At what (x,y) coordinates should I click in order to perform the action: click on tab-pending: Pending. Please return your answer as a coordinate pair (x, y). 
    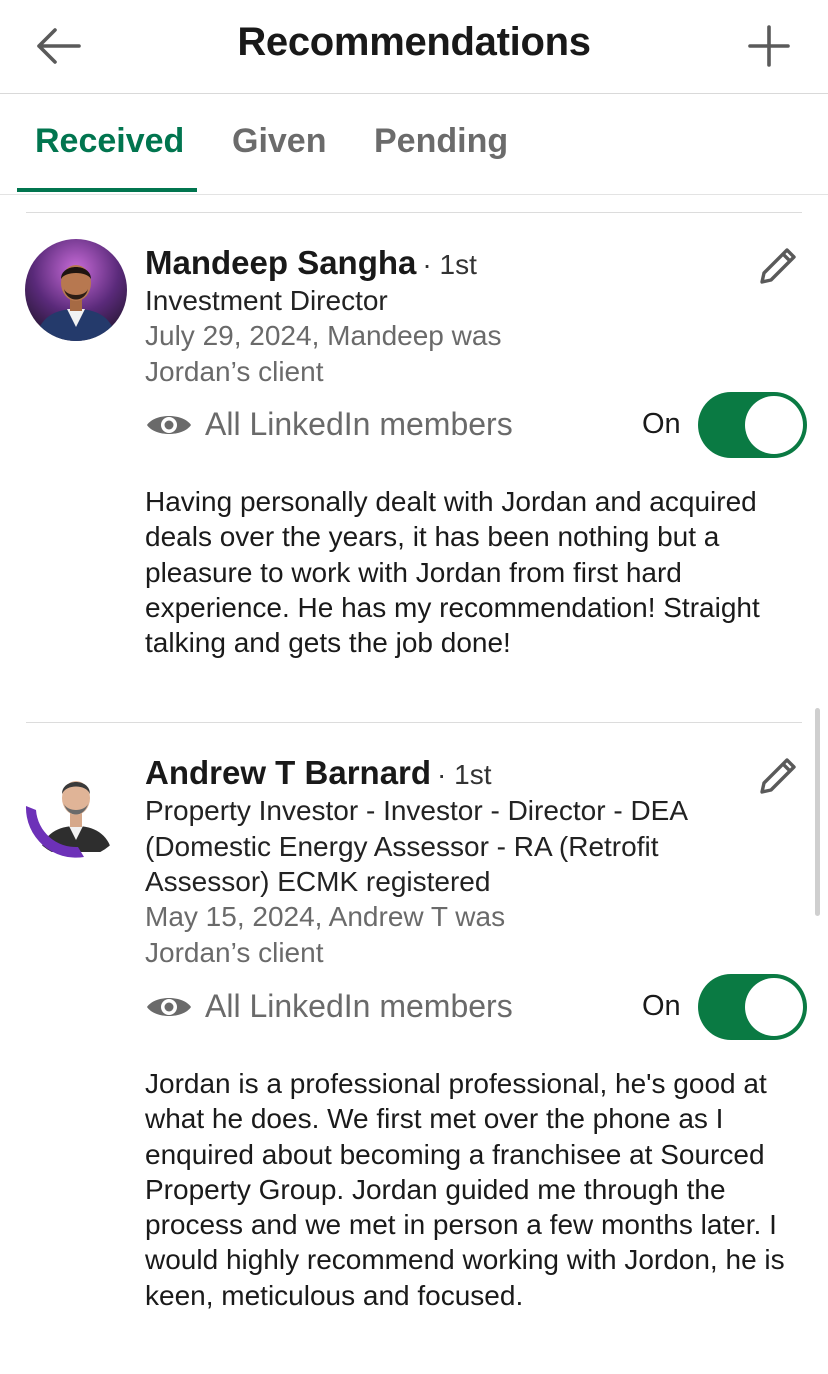
    Looking at the image, I should click on (441, 141).